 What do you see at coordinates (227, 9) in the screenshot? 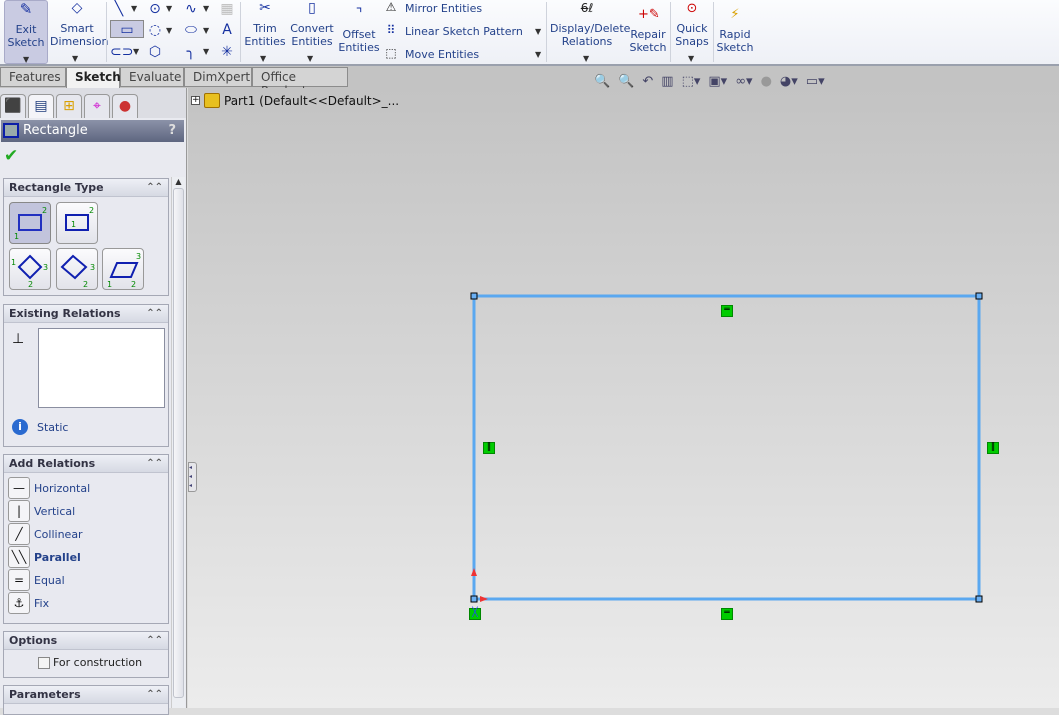
I see `grid-icon: ▦` at bounding box center [227, 9].